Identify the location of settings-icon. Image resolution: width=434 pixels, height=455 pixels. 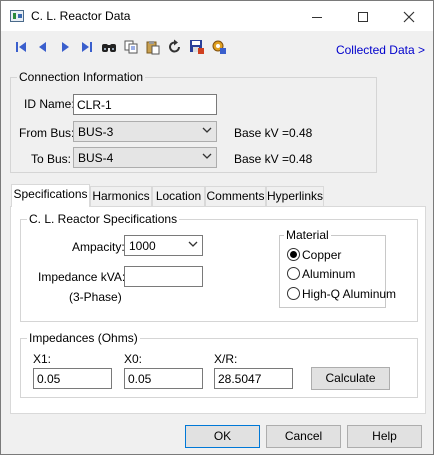
(219, 47).